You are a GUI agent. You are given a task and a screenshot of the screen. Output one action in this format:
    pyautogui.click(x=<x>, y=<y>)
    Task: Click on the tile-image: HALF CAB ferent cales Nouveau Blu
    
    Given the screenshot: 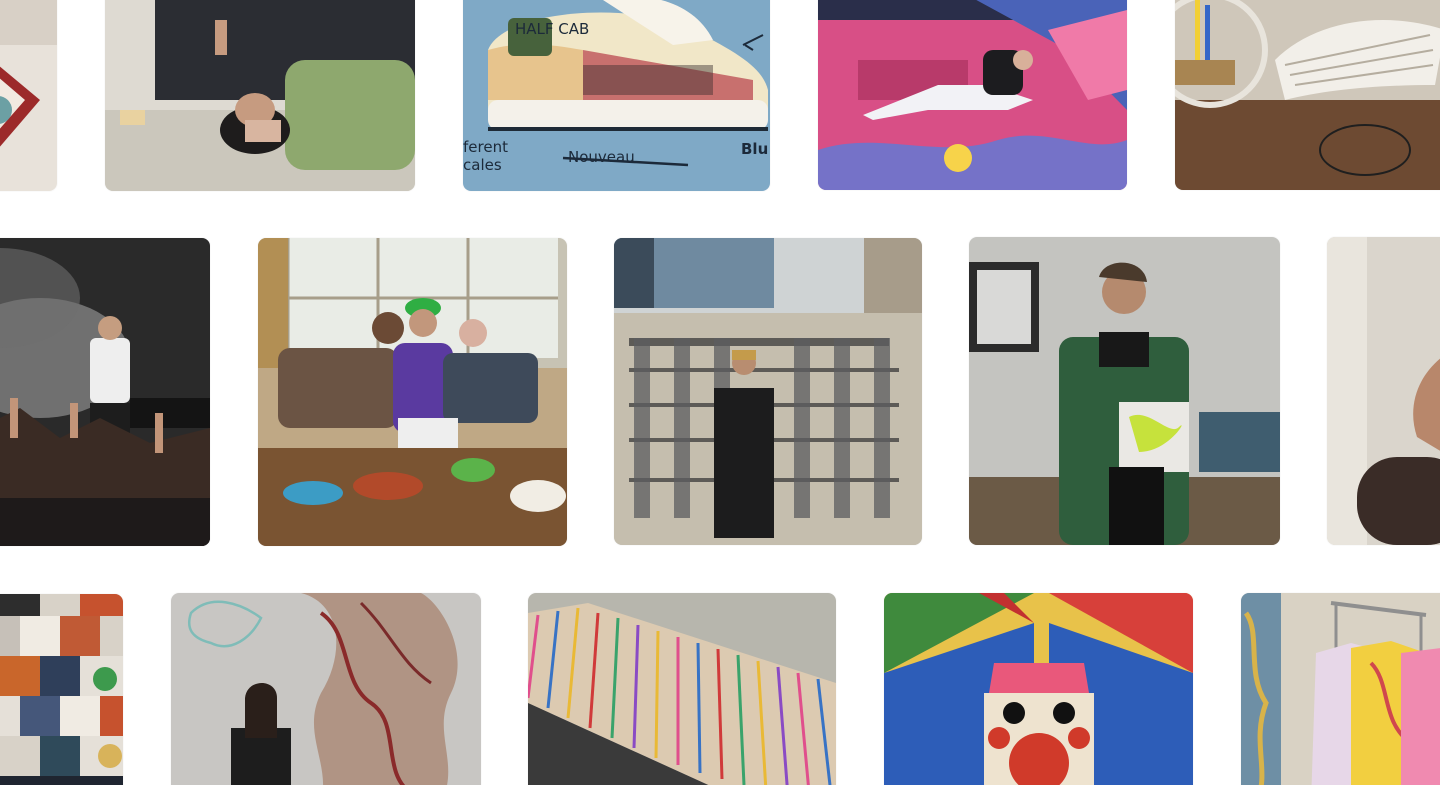 What is the action you would take?
    pyautogui.click(x=616, y=95)
    